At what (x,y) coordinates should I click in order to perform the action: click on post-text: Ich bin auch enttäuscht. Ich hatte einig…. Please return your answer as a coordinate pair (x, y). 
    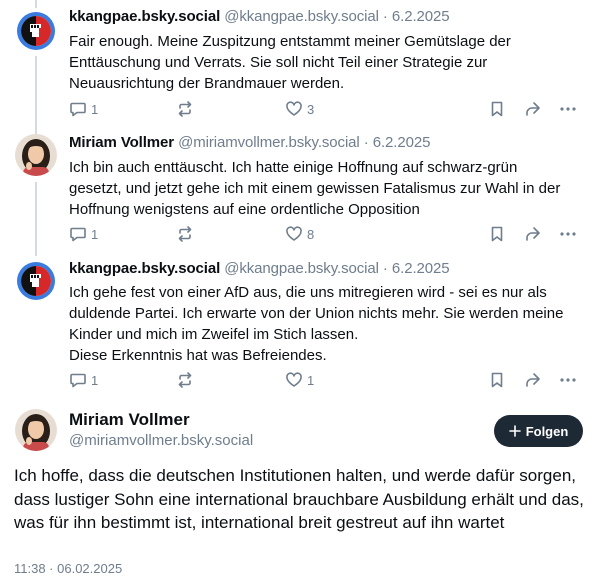
    Looking at the image, I should click on (315, 188).